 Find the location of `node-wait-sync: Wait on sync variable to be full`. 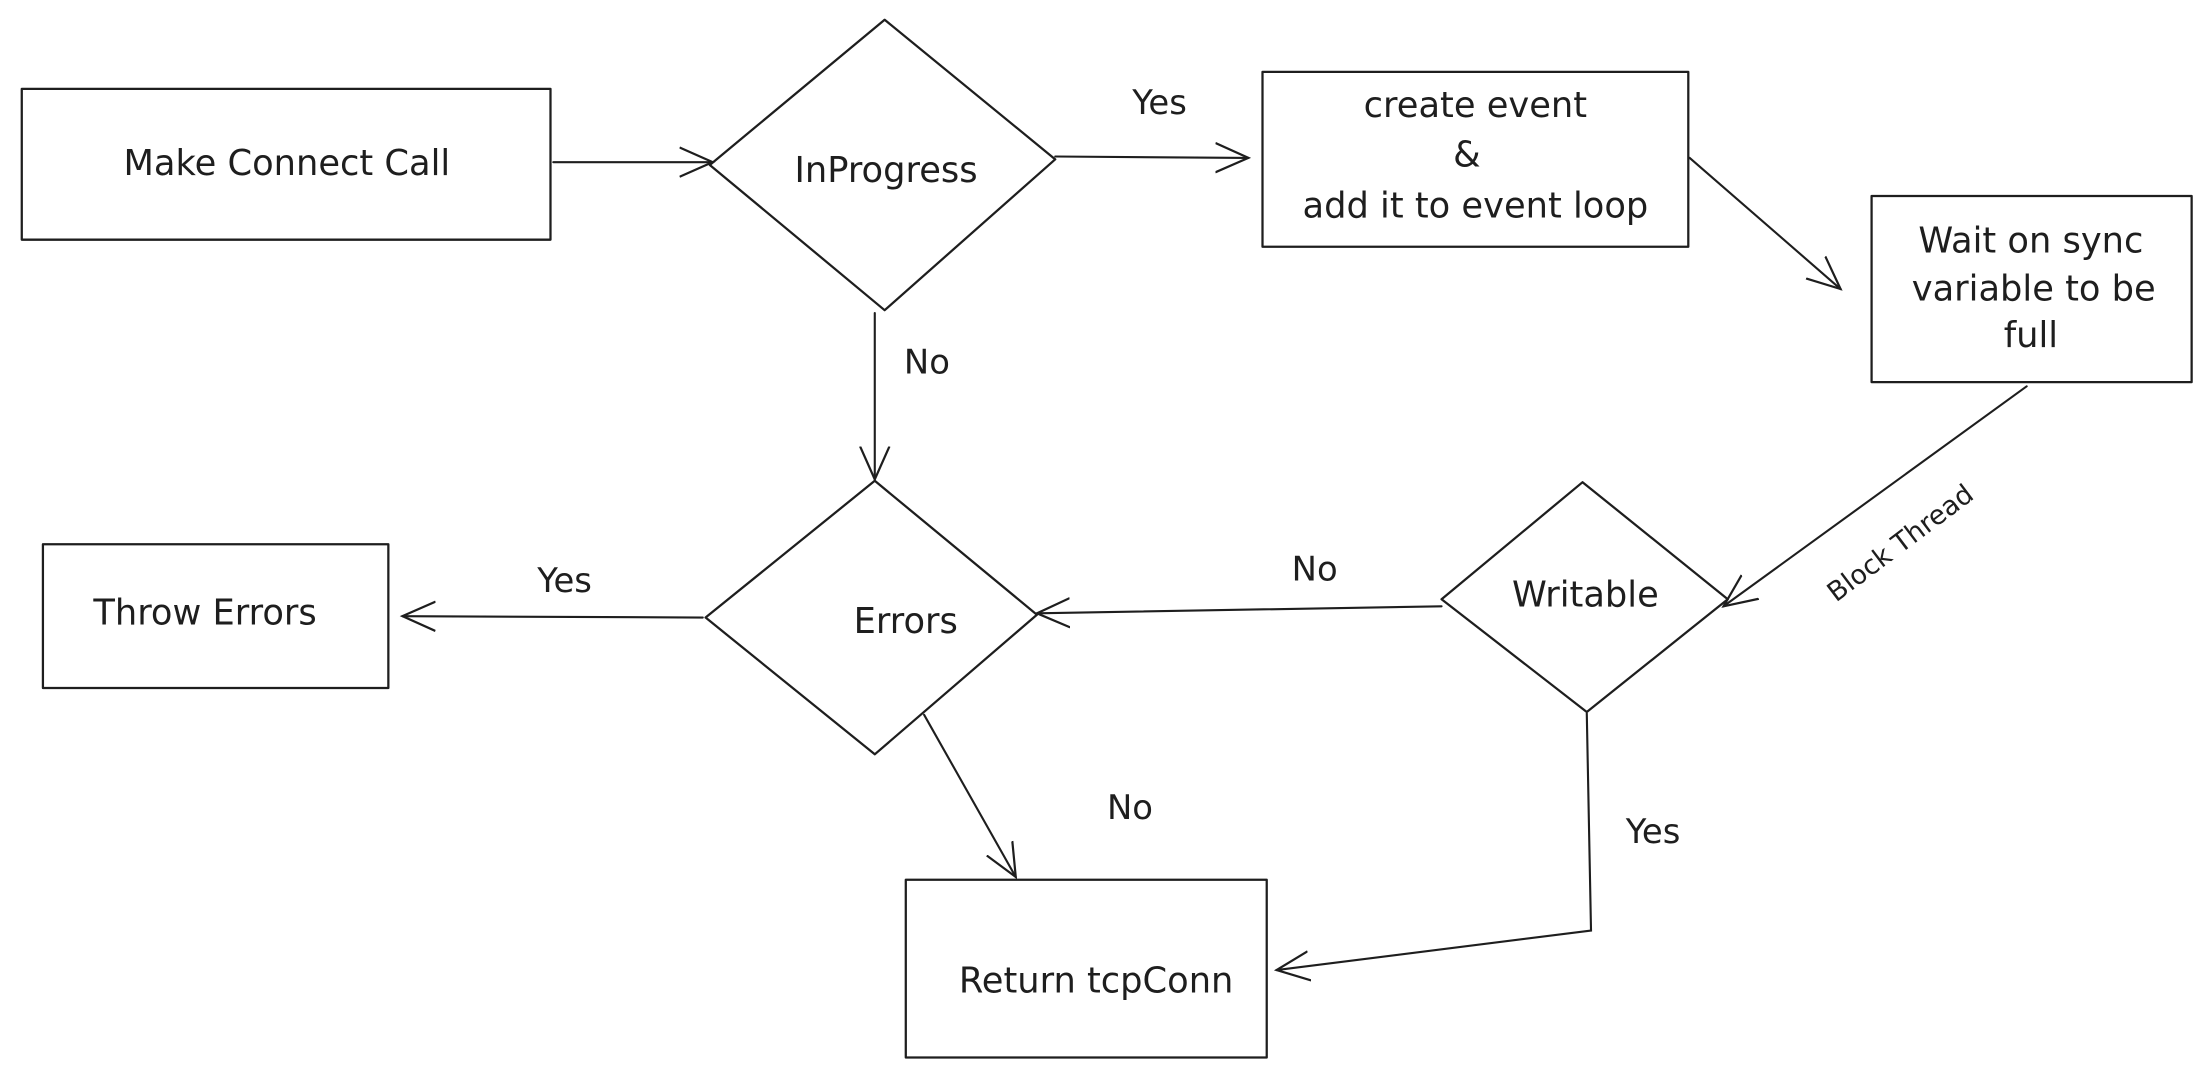

node-wait-sync: Wait on sync variable to be full is located at coordinates (2031, 289).